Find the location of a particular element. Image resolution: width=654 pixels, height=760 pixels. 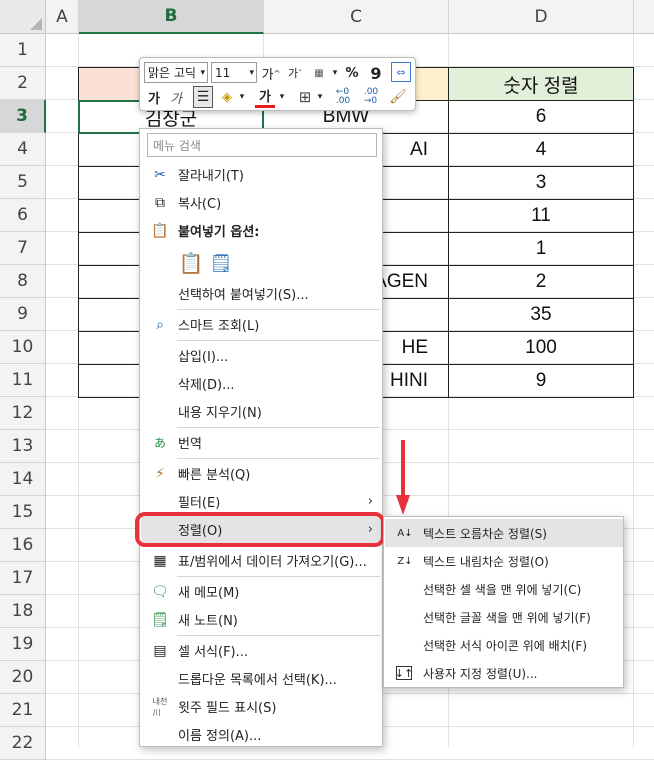

percent-style-icon: % is located at coordinates (352, 73).